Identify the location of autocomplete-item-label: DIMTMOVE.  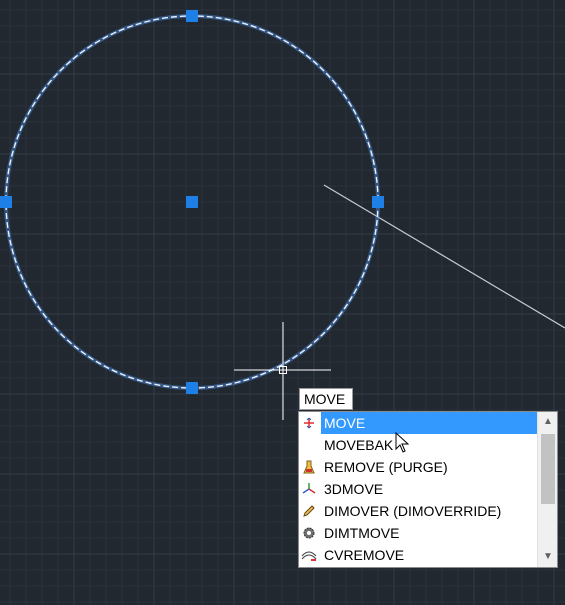
(362, 533).